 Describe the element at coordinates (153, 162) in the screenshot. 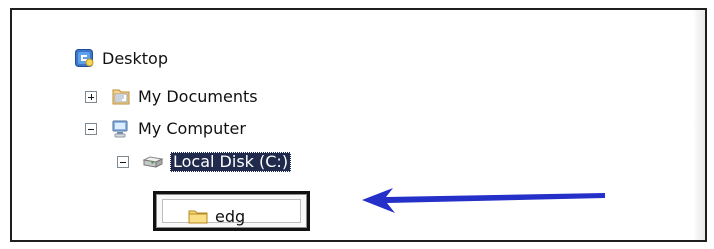

I see `local-disk-icon` at that location.